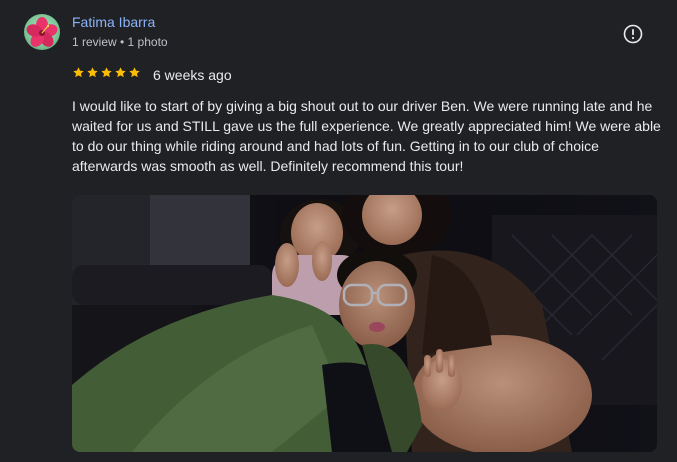 The image size is (677, 462). I want to click on info-alert-icon, so click(633, 34).